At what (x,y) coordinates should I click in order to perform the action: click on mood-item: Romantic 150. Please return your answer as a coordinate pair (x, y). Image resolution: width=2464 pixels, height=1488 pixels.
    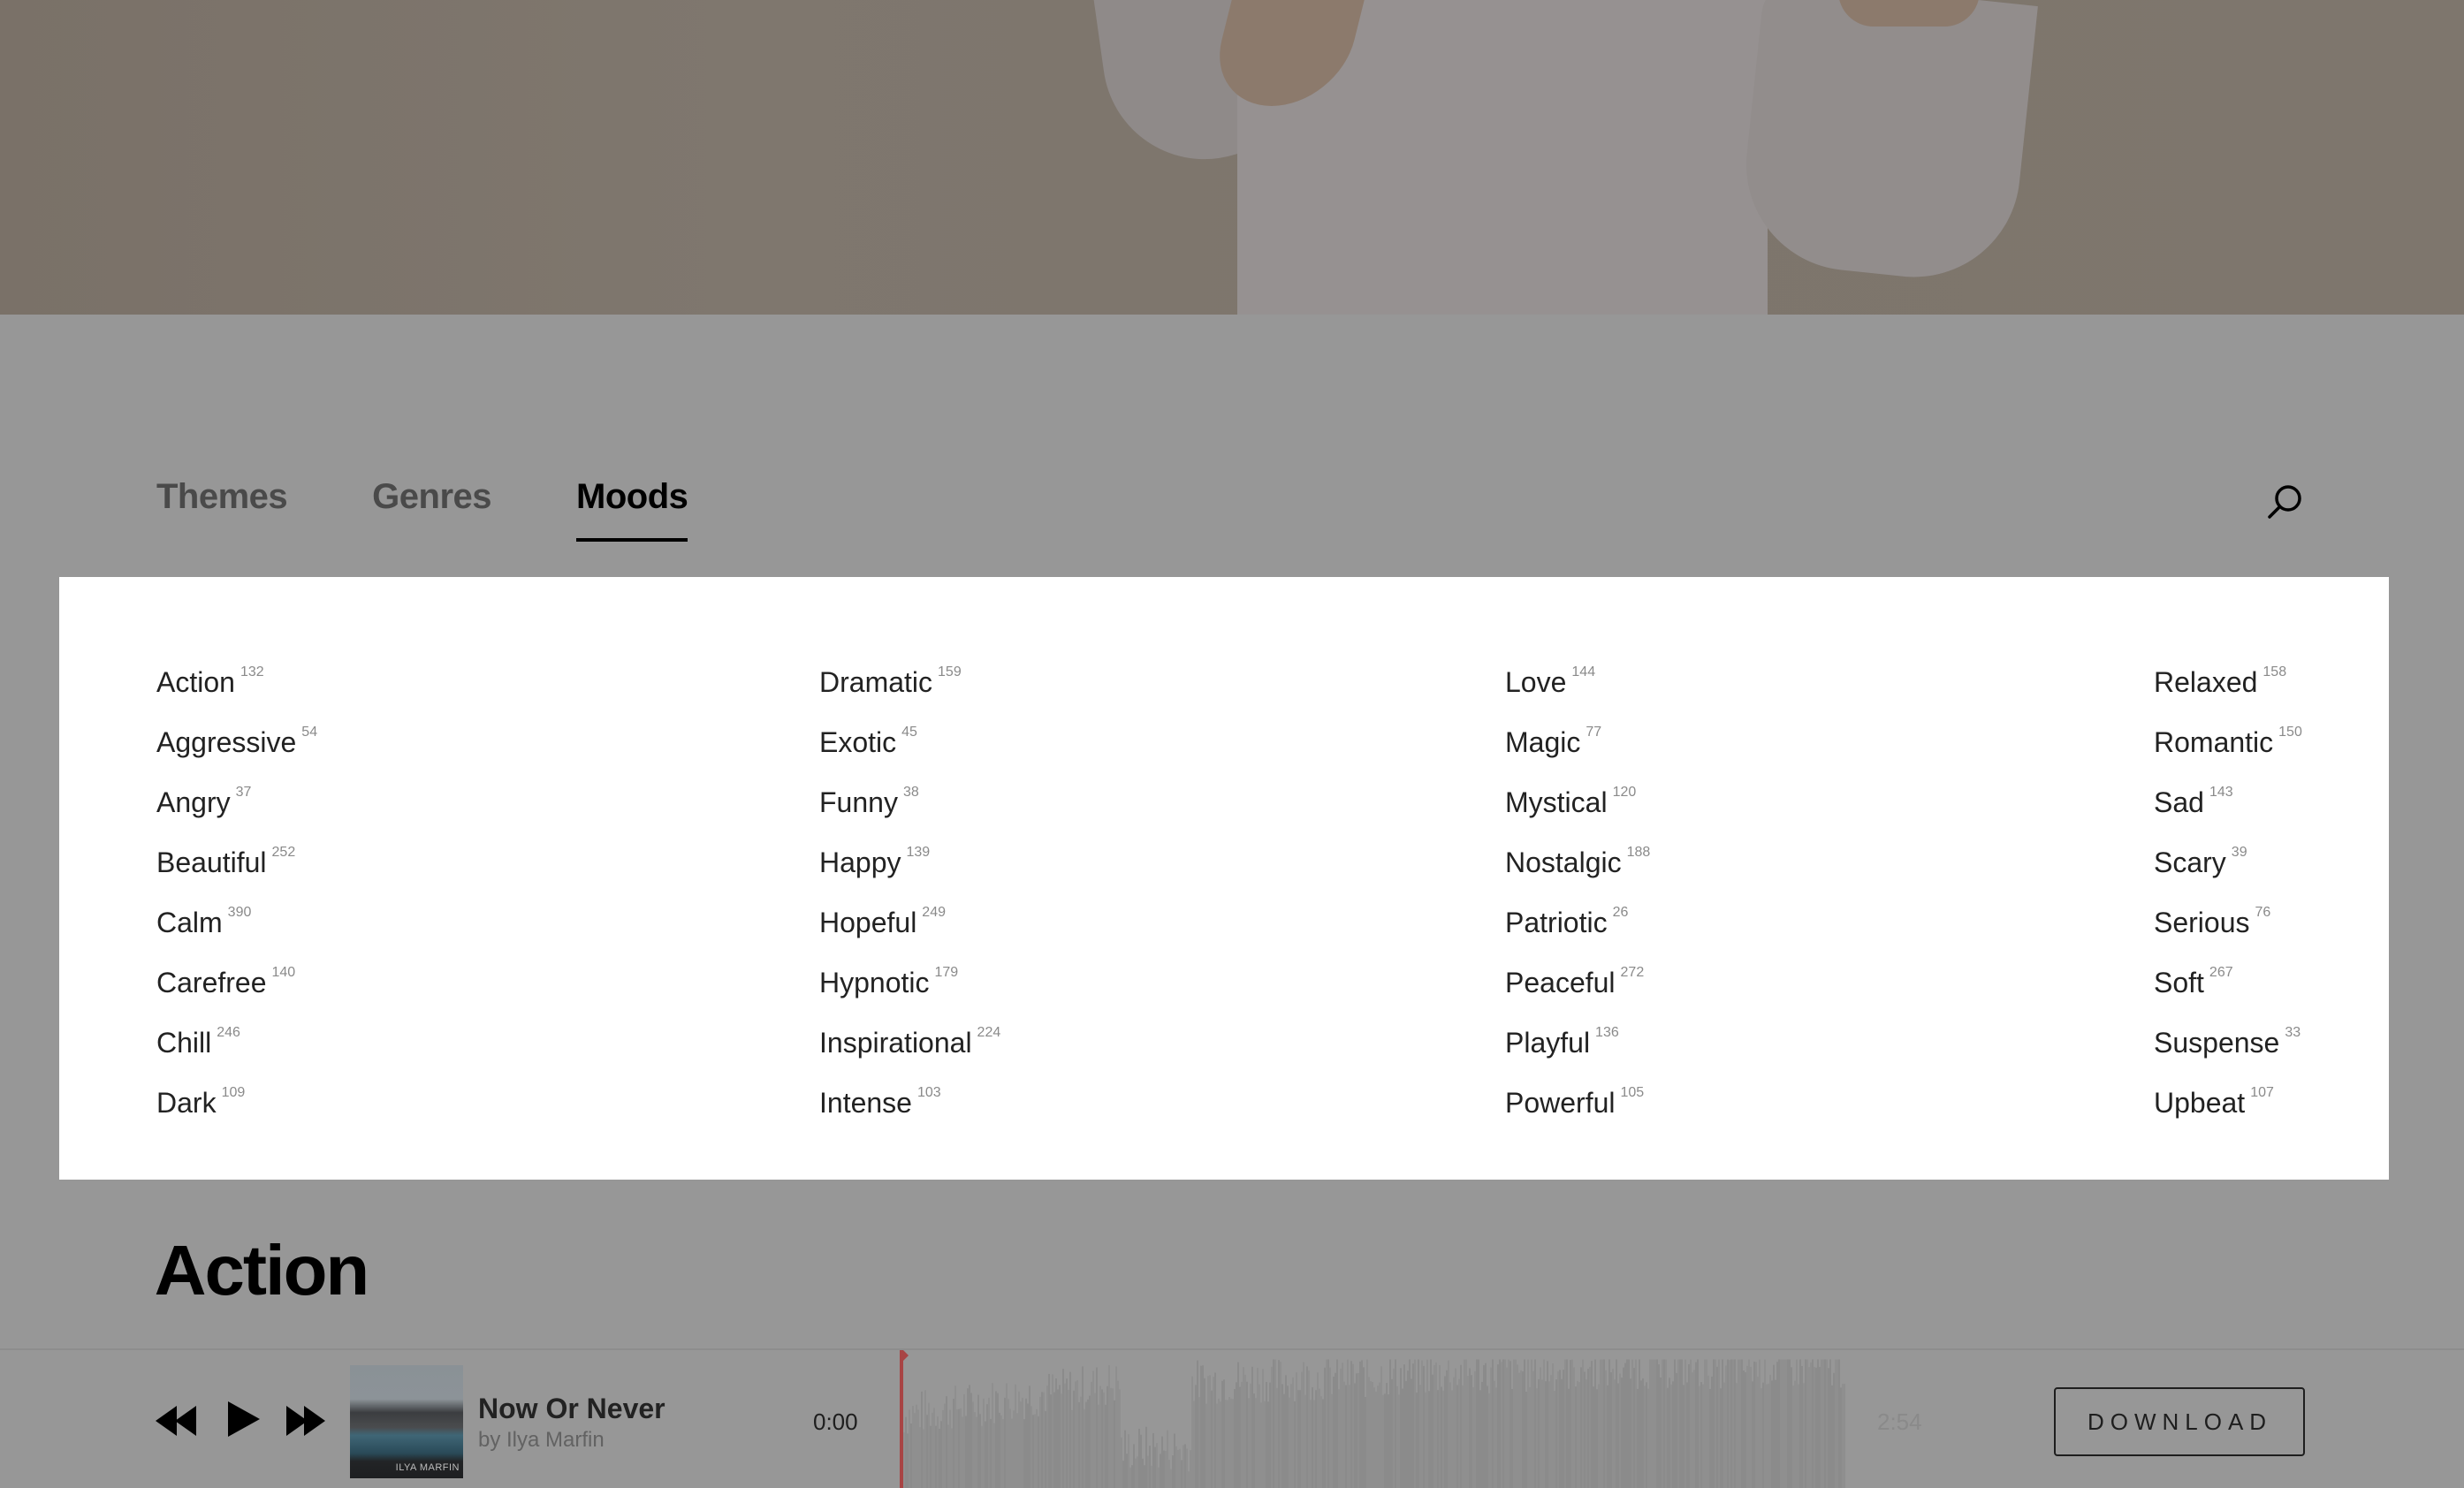
    Looking at the image, I should click on (2228, 743).